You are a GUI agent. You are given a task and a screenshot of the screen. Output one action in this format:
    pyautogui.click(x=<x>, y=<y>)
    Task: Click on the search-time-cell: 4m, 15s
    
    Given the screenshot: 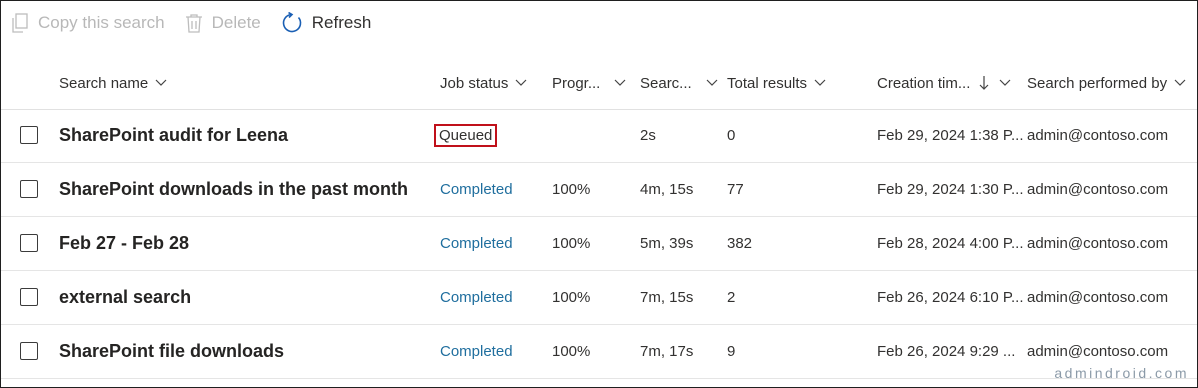 What is the action you would take?
    pyautogui.click(x=667, y=189)
    